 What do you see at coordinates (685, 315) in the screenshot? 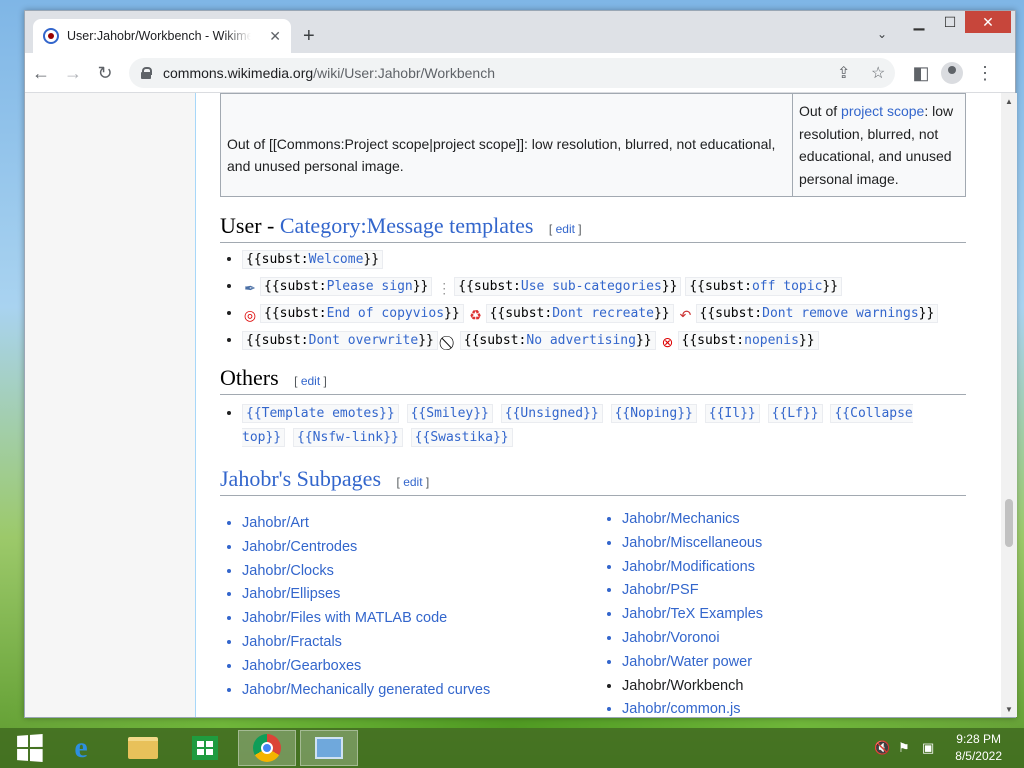
I see `undo-icon: ↶` at bounding box center [685, 315].